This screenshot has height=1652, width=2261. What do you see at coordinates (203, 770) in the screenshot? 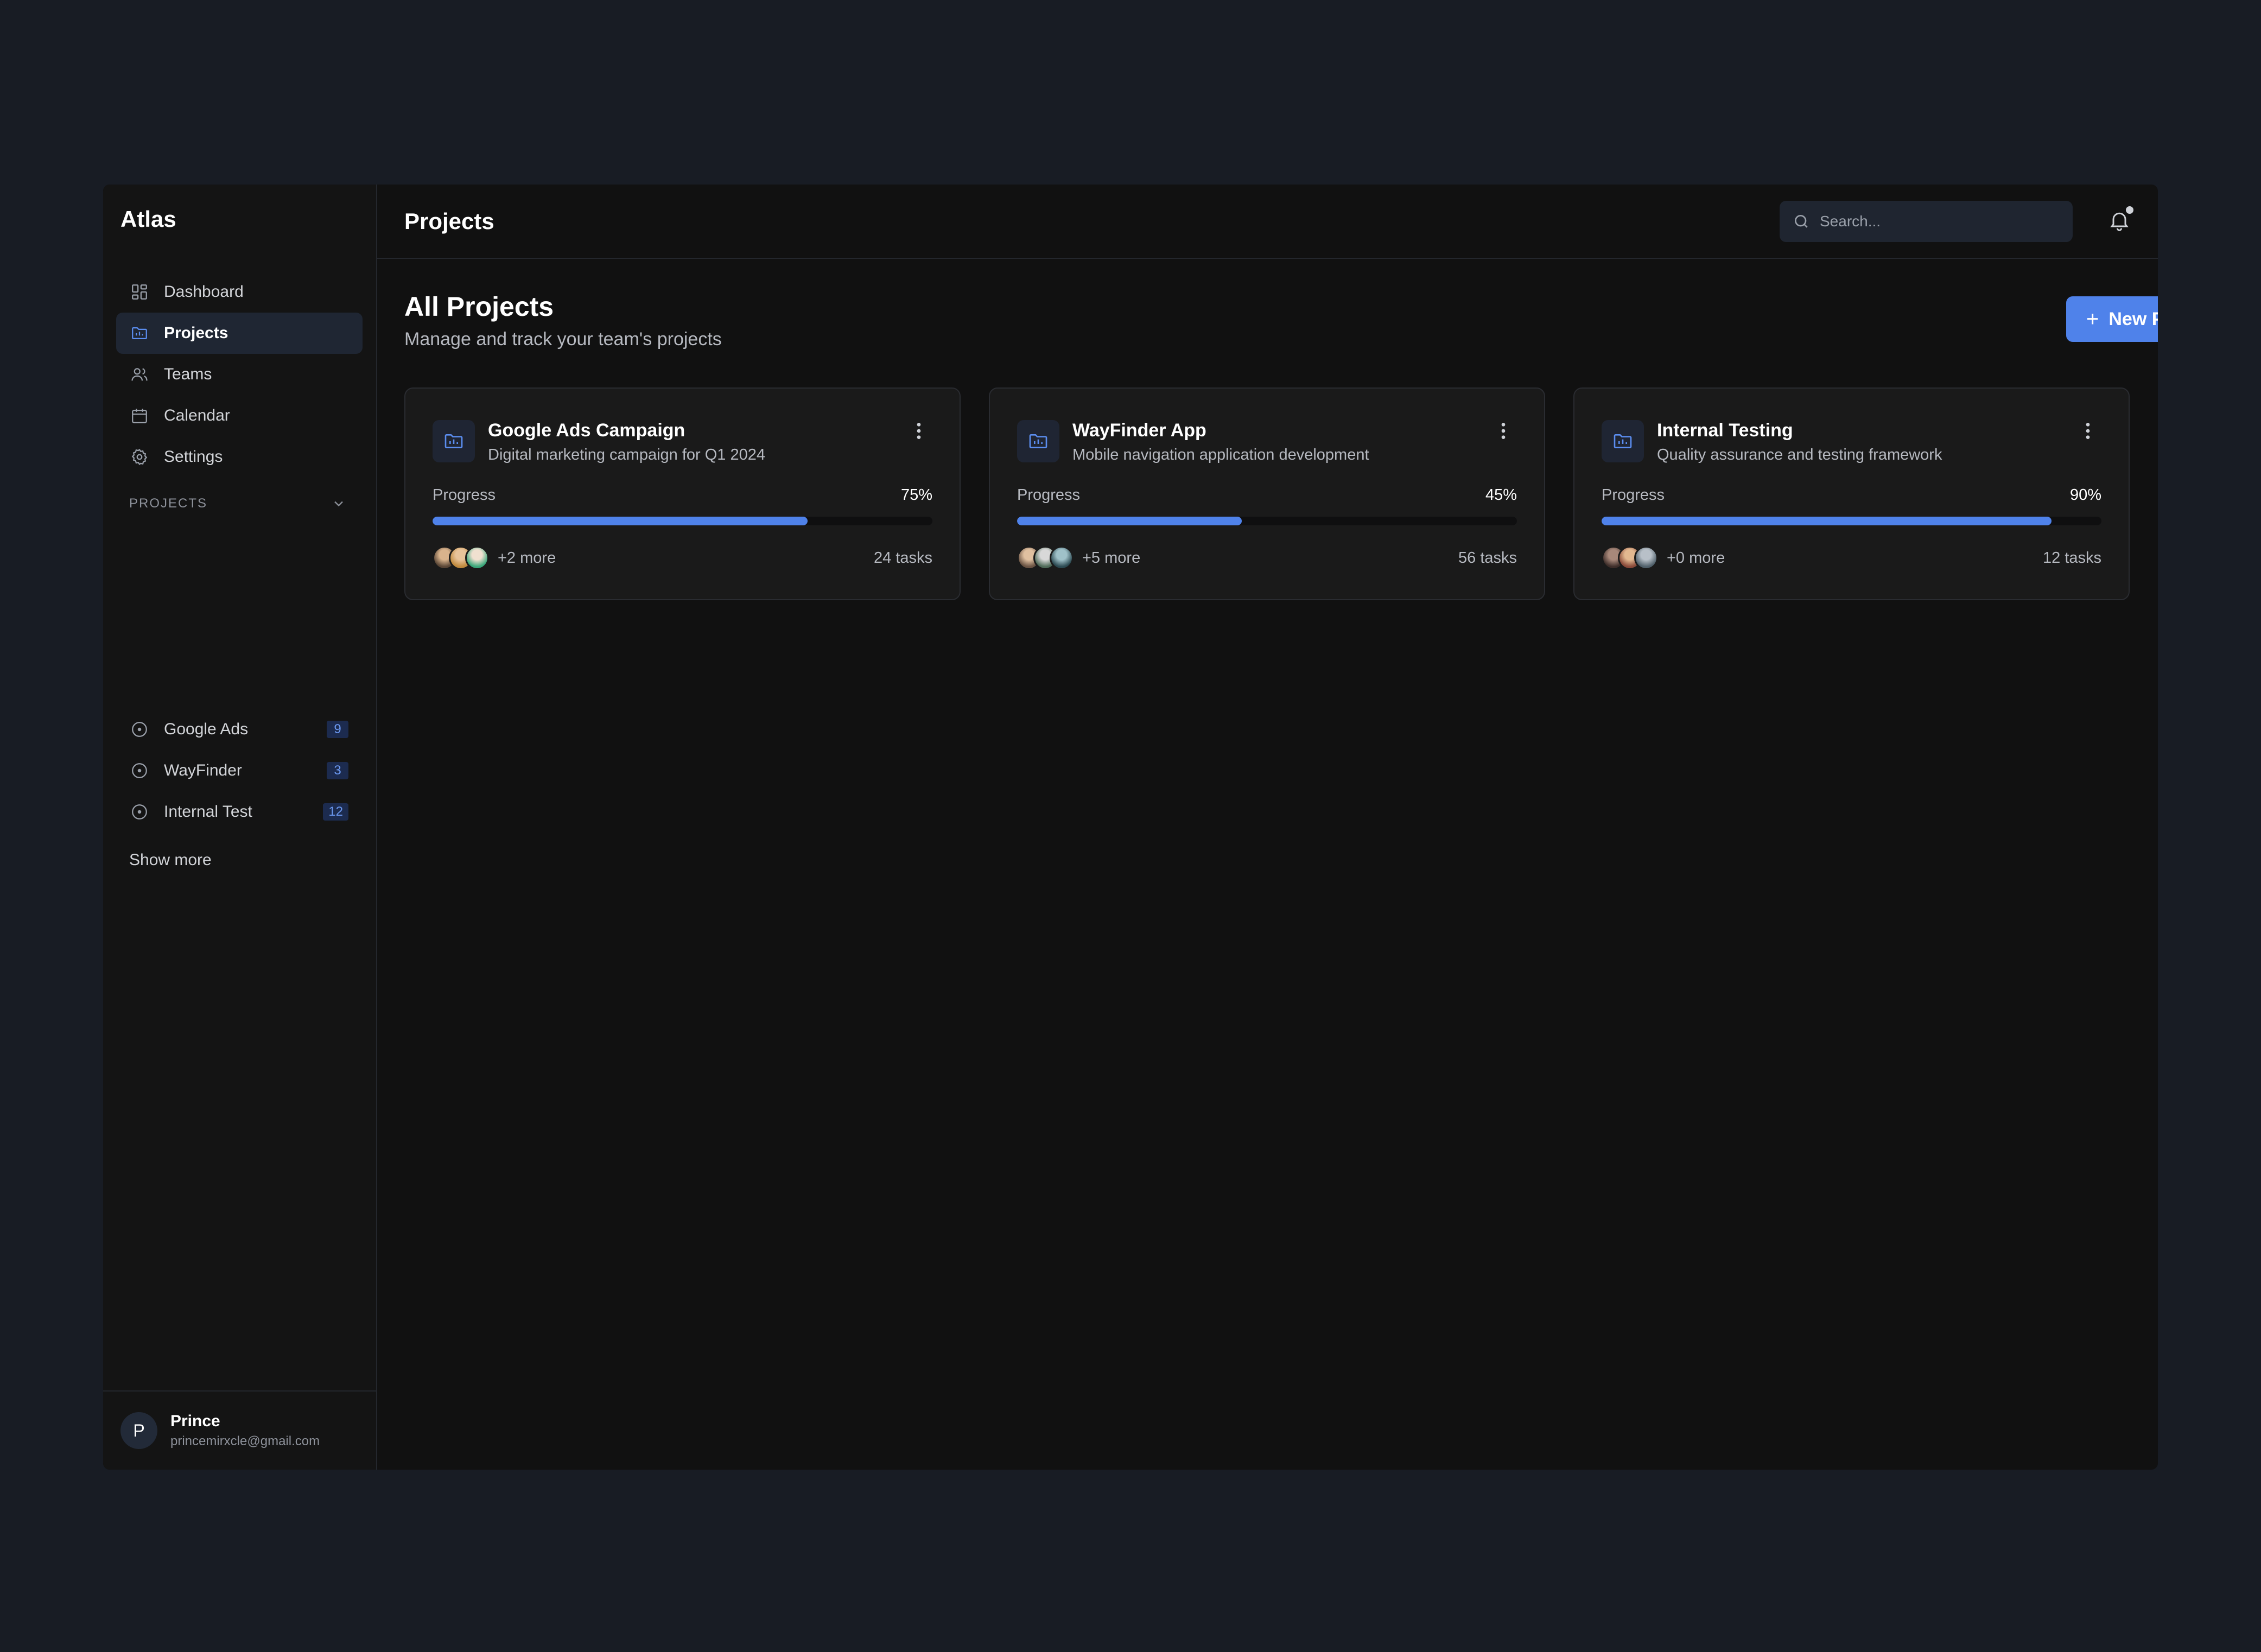
I see `sidebar-project-label: WayFinder` at bounding box center [203, 770].